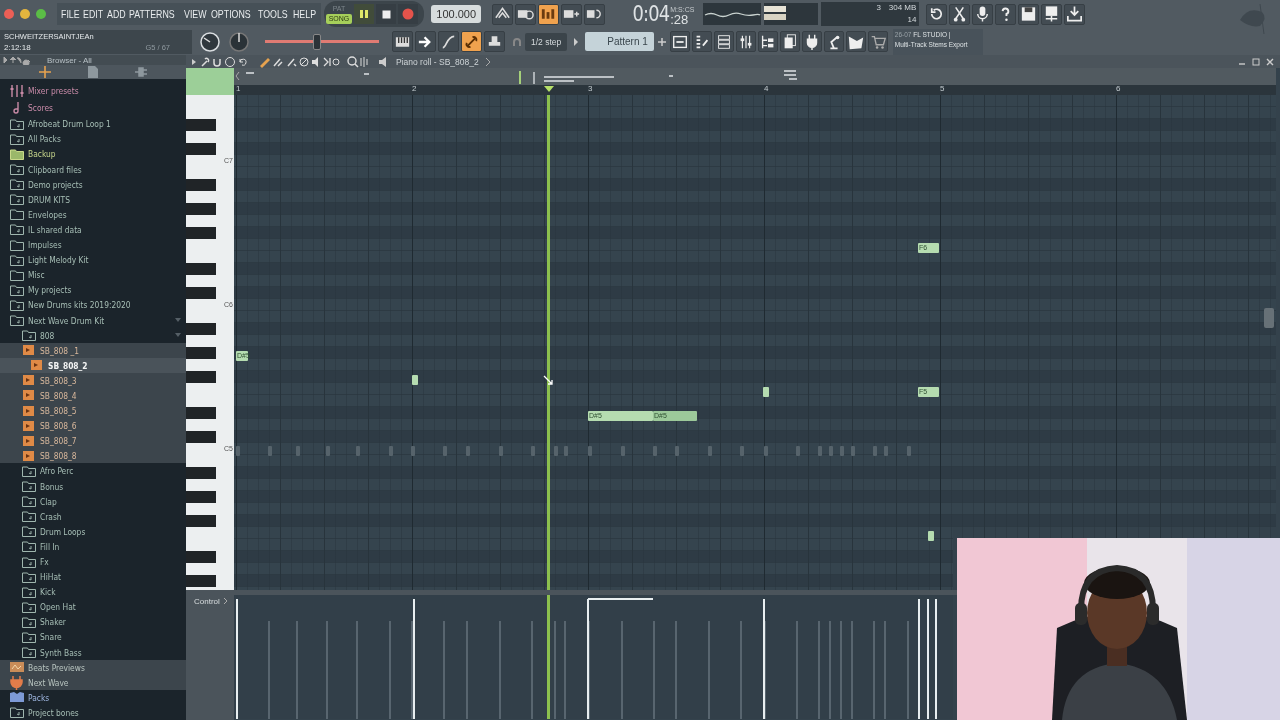  Describe the element at coordinates (152, 14) in the screenshot. I see `menu-item: PATTERNS` at that location.